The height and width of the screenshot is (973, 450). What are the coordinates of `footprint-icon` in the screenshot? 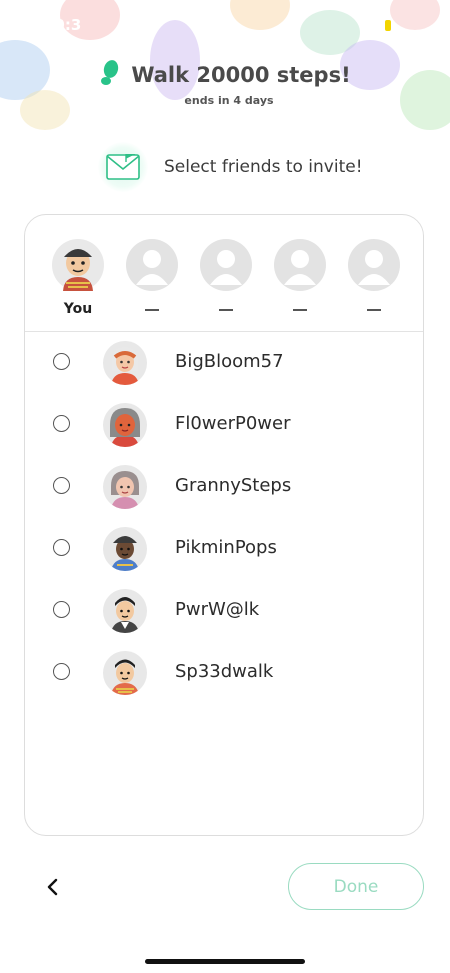 It's located at (110, 75).